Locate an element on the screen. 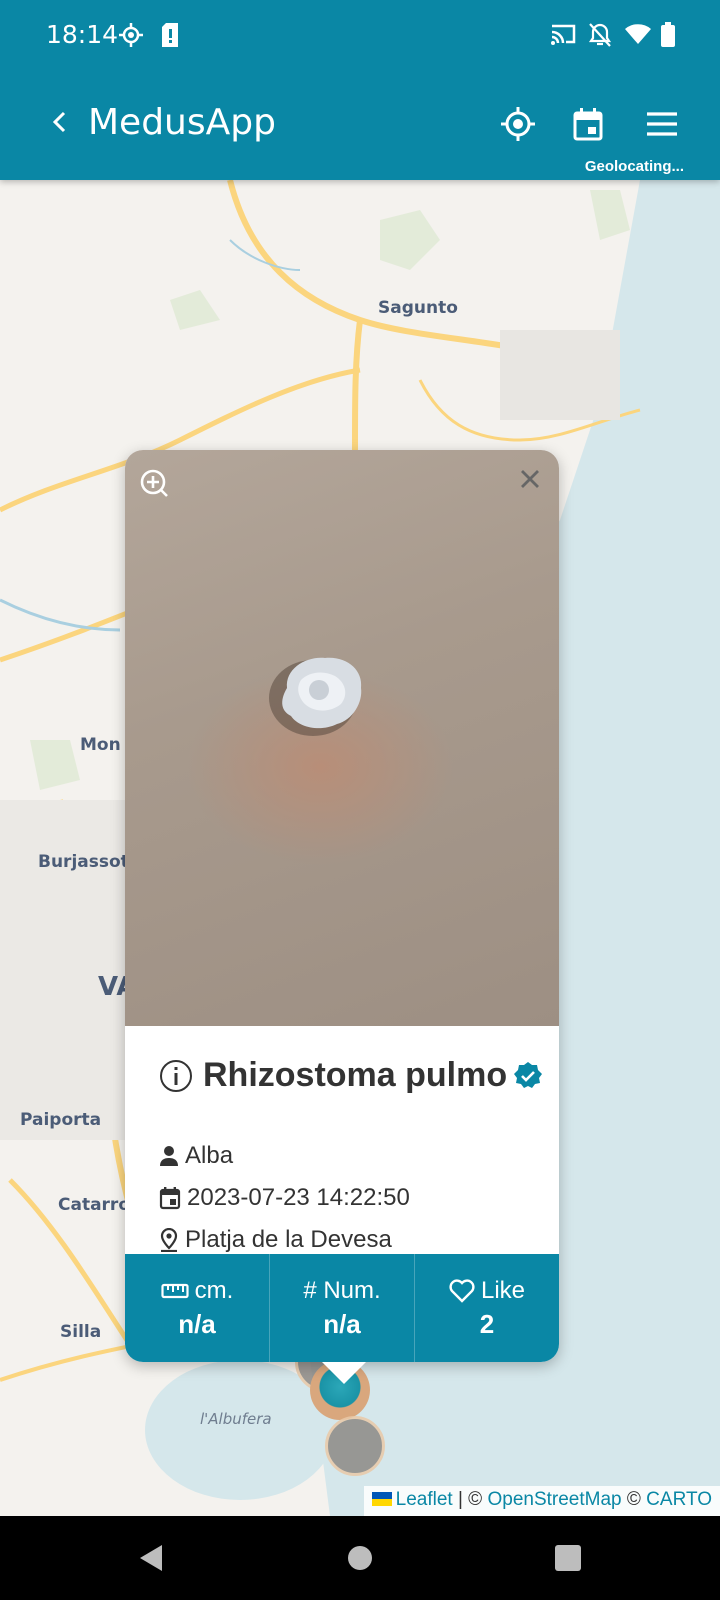 The width and height of the screenshot is (720, 1600). sighting-marker is located at coordinates (355, 1446).